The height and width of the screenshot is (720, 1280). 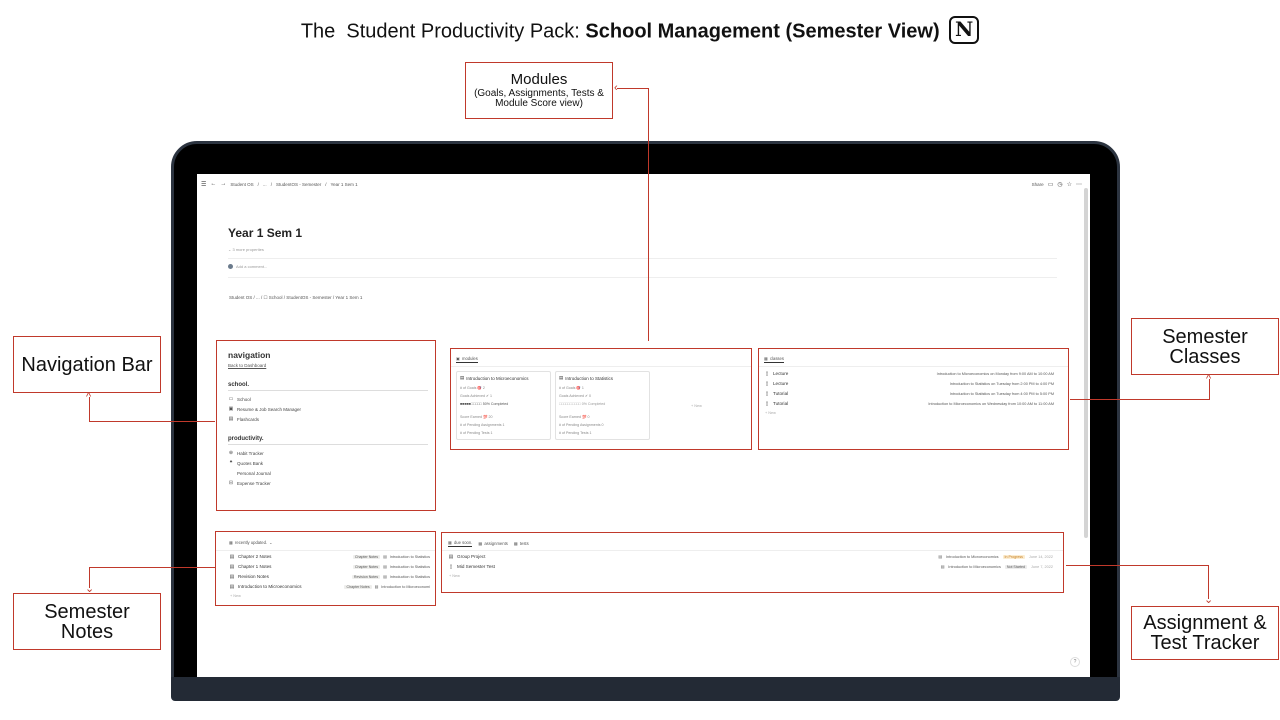 I want to click on habit-icon: ⊕, so click(x=231, y=453).